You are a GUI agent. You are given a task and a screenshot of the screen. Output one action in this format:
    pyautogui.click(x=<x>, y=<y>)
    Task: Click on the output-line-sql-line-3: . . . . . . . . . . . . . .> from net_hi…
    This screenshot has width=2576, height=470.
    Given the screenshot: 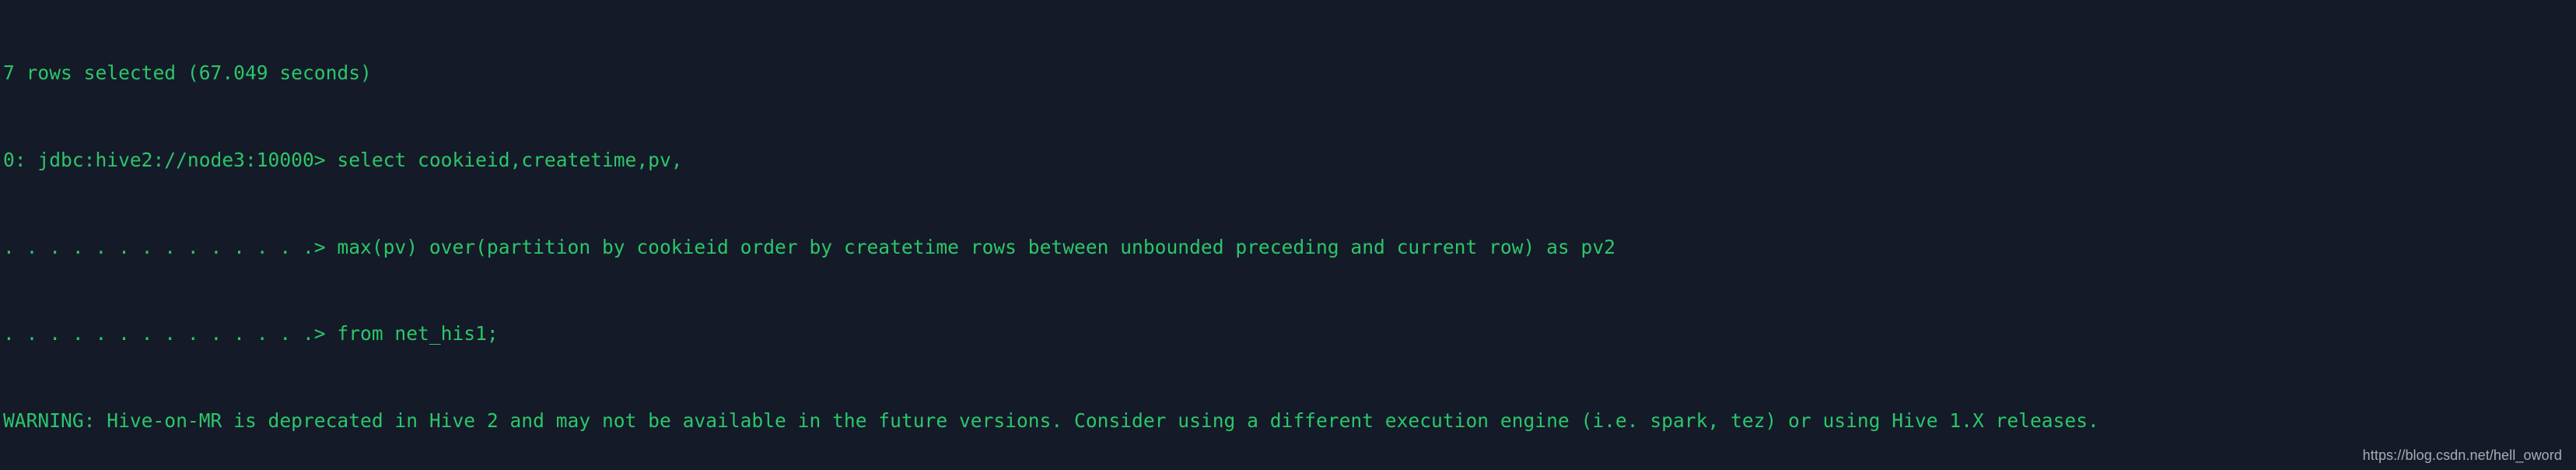 What is the action you would take?
    pyautogui.click(x=251, y=333)
    